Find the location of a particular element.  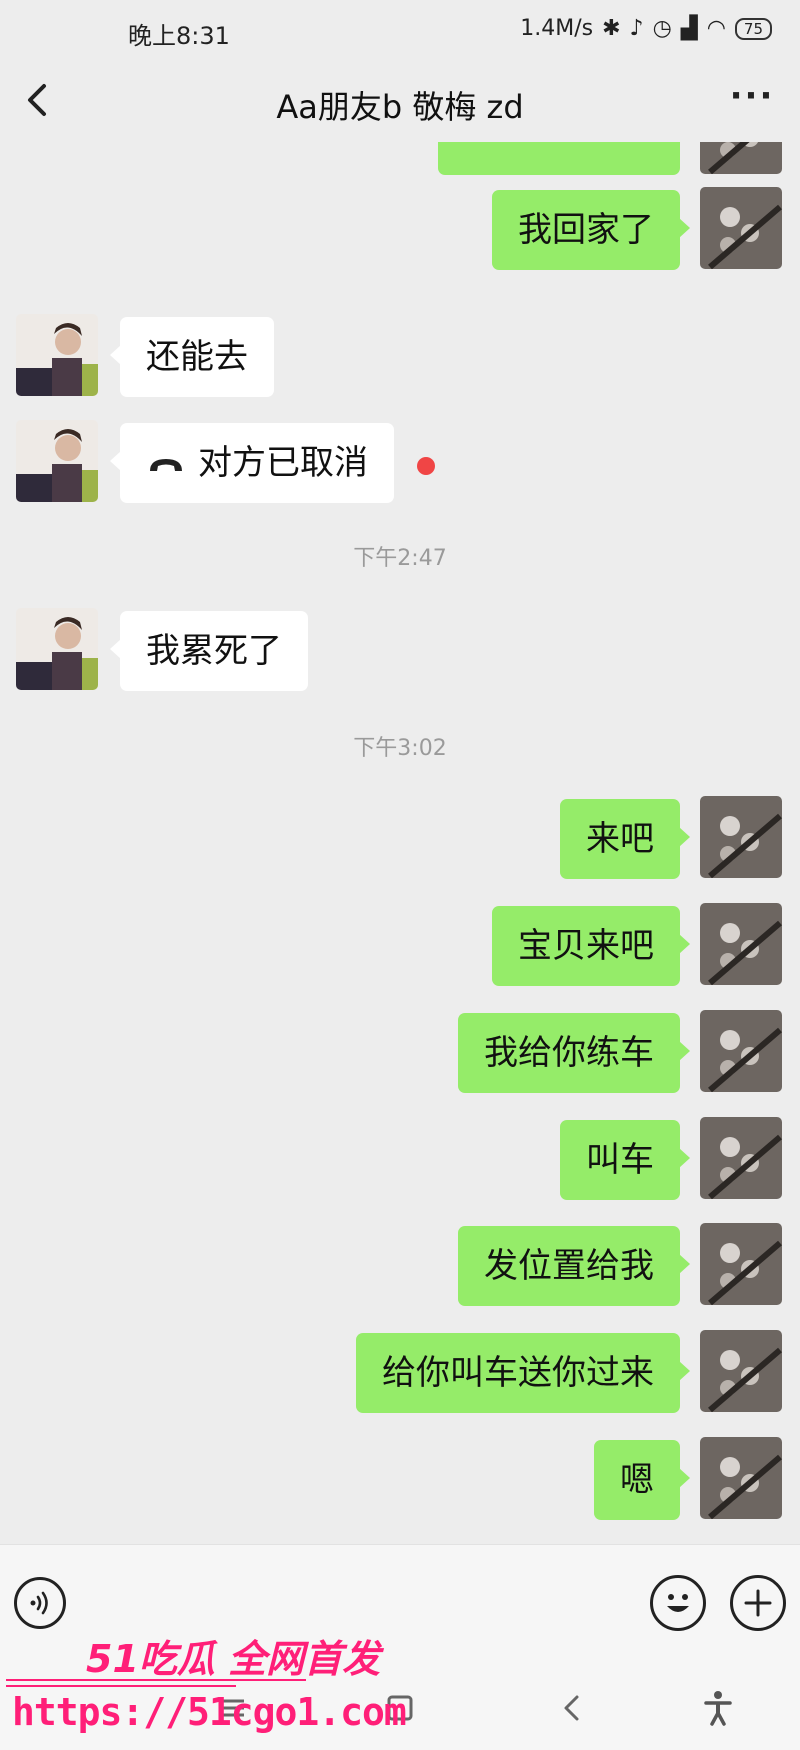

message-outgoing: 给你叫车送你过来 is located at coordinates (400, 1372).